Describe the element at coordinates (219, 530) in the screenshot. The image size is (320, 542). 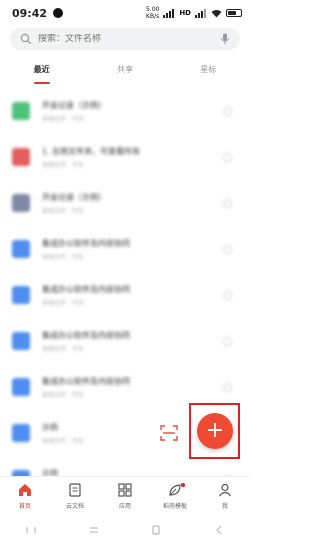
I see `back-icon` at that location.